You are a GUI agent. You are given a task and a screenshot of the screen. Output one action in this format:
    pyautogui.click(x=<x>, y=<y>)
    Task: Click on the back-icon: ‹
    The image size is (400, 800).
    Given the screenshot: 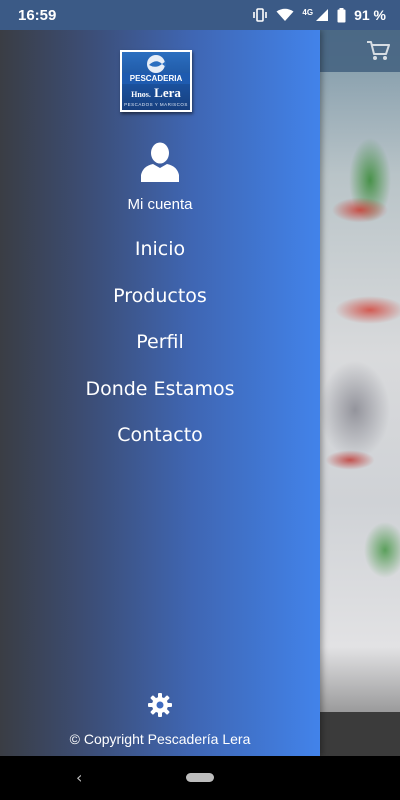 What is the action you would take?
    pyautogui.click(x=79, y=777)
    